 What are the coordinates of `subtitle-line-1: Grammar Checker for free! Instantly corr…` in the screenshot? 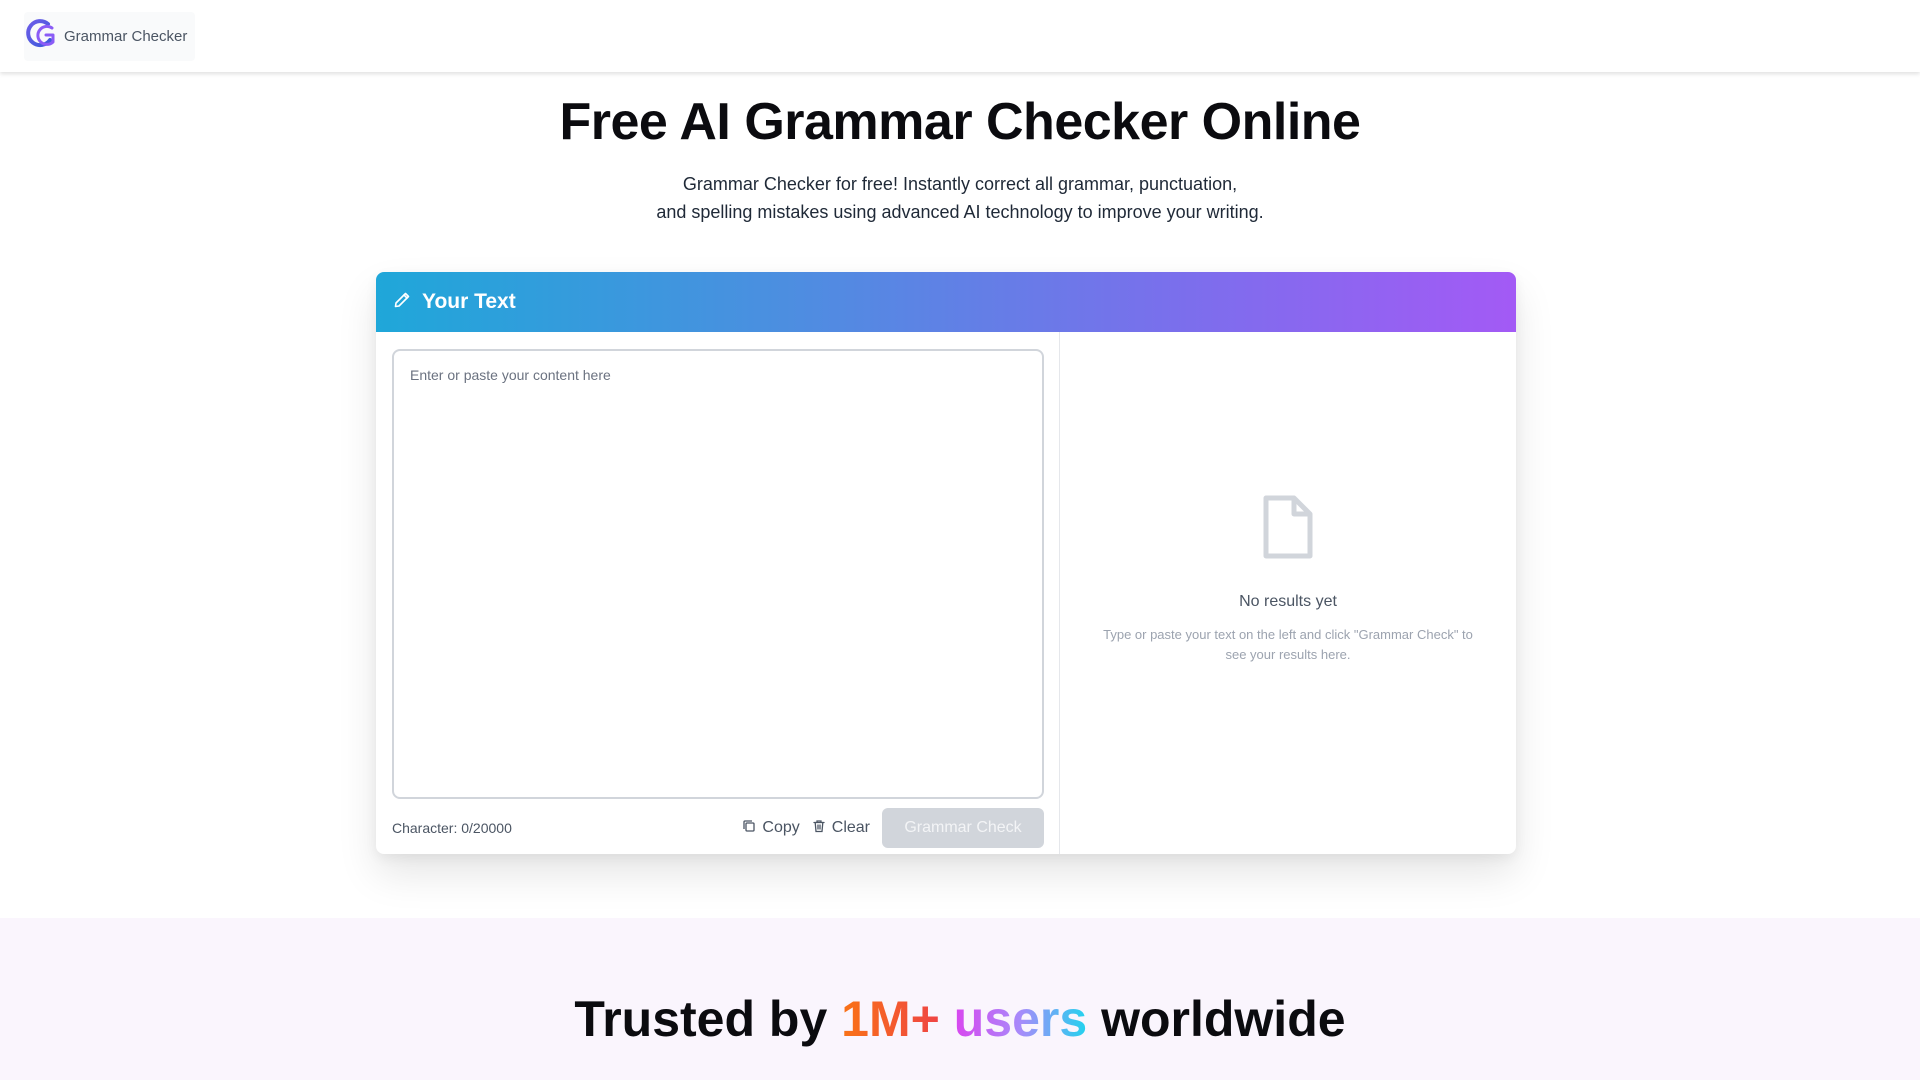 It's located at (960, 184).